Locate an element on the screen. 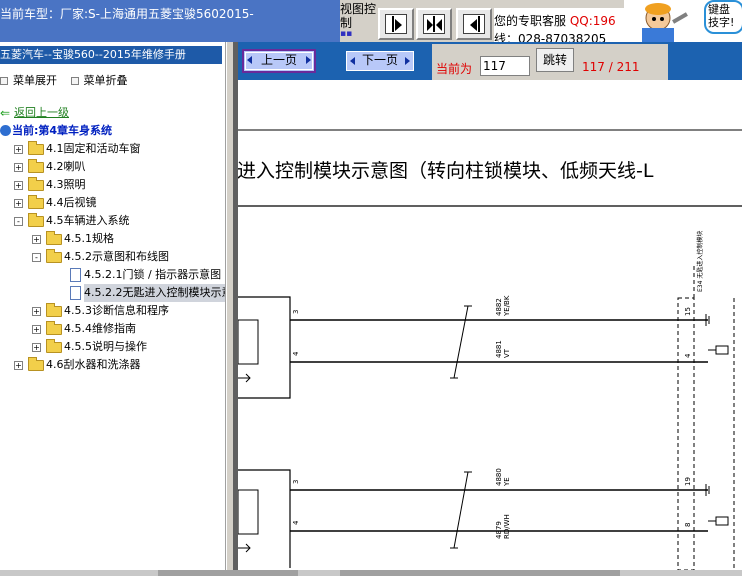 The height and width of the screenshot is (576, 742). tree-item: +4.5.1规格 is located at coordinates (112, 239).